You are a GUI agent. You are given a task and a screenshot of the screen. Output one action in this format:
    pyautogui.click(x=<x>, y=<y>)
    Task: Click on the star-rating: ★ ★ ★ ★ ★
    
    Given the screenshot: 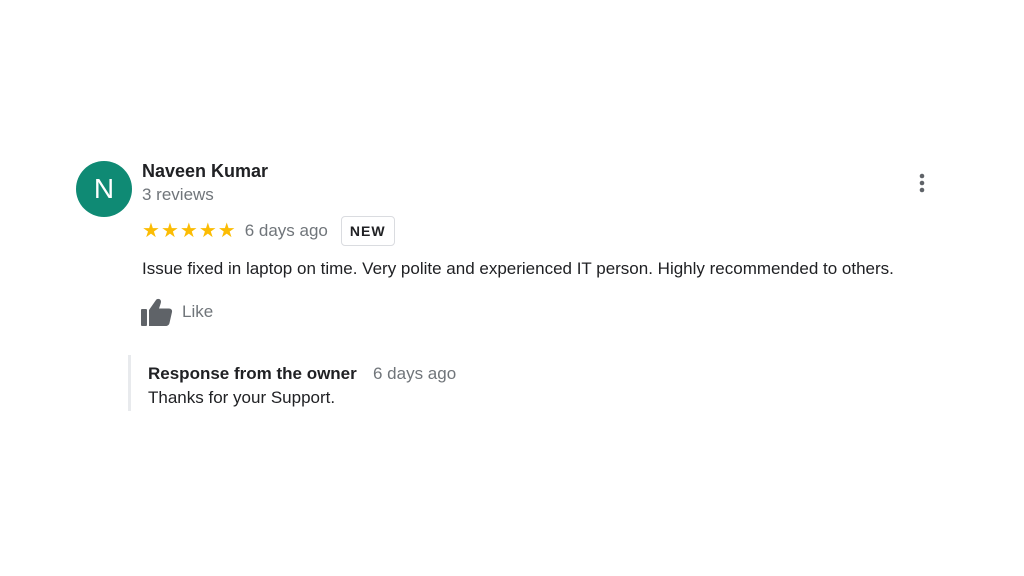 What is the action you would take?
    pyautogui.click(x=189, y=231)
    